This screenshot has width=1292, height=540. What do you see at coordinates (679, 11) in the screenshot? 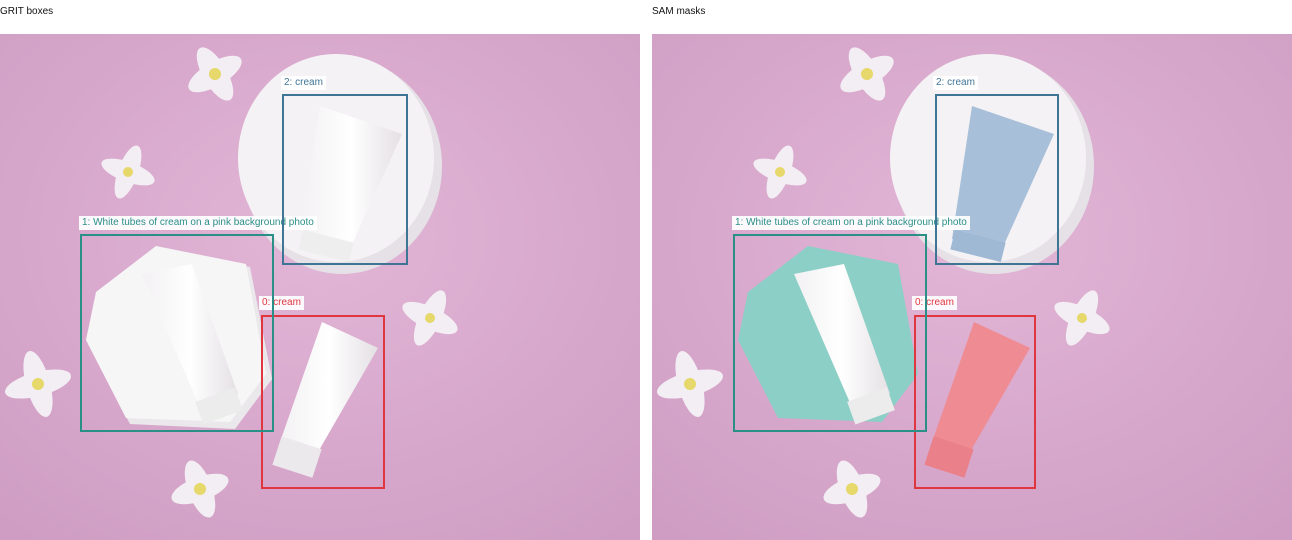
I see `panel-title-right: SAM masks` at bounding box center [679, 11].